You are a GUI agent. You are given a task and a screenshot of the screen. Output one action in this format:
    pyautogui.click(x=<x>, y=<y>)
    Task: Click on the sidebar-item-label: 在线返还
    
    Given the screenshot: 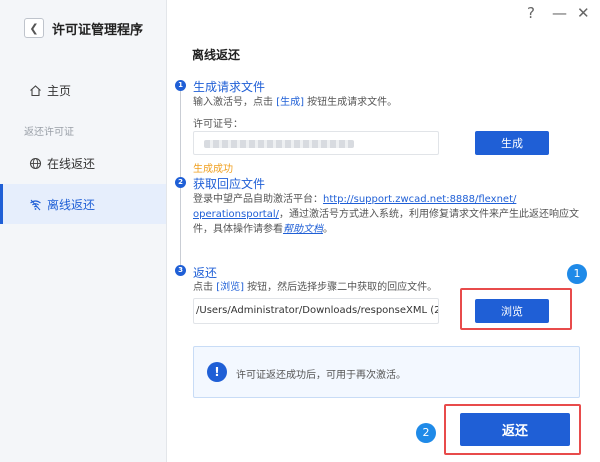 What is the action you would take?
    pyautogui.click(x=71, y=163)
    